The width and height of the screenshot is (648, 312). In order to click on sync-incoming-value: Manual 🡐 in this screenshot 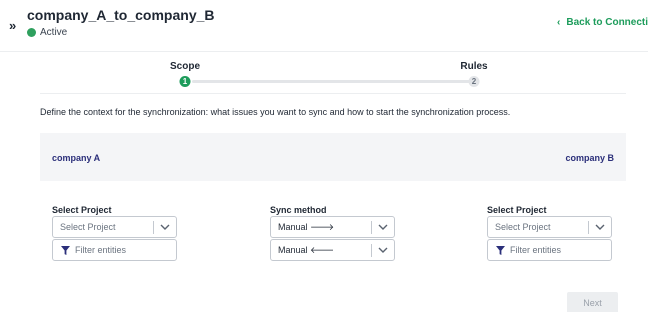, I will do `click(321, 250)`.